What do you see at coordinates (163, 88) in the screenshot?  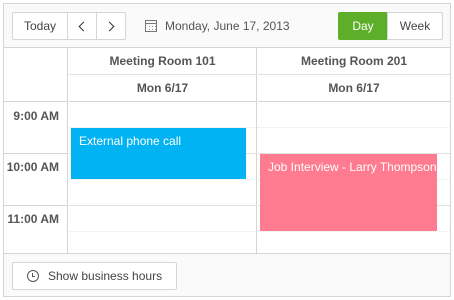 I see `date-header-room-101: Mon 6/17` at bounding box center [163, 88].